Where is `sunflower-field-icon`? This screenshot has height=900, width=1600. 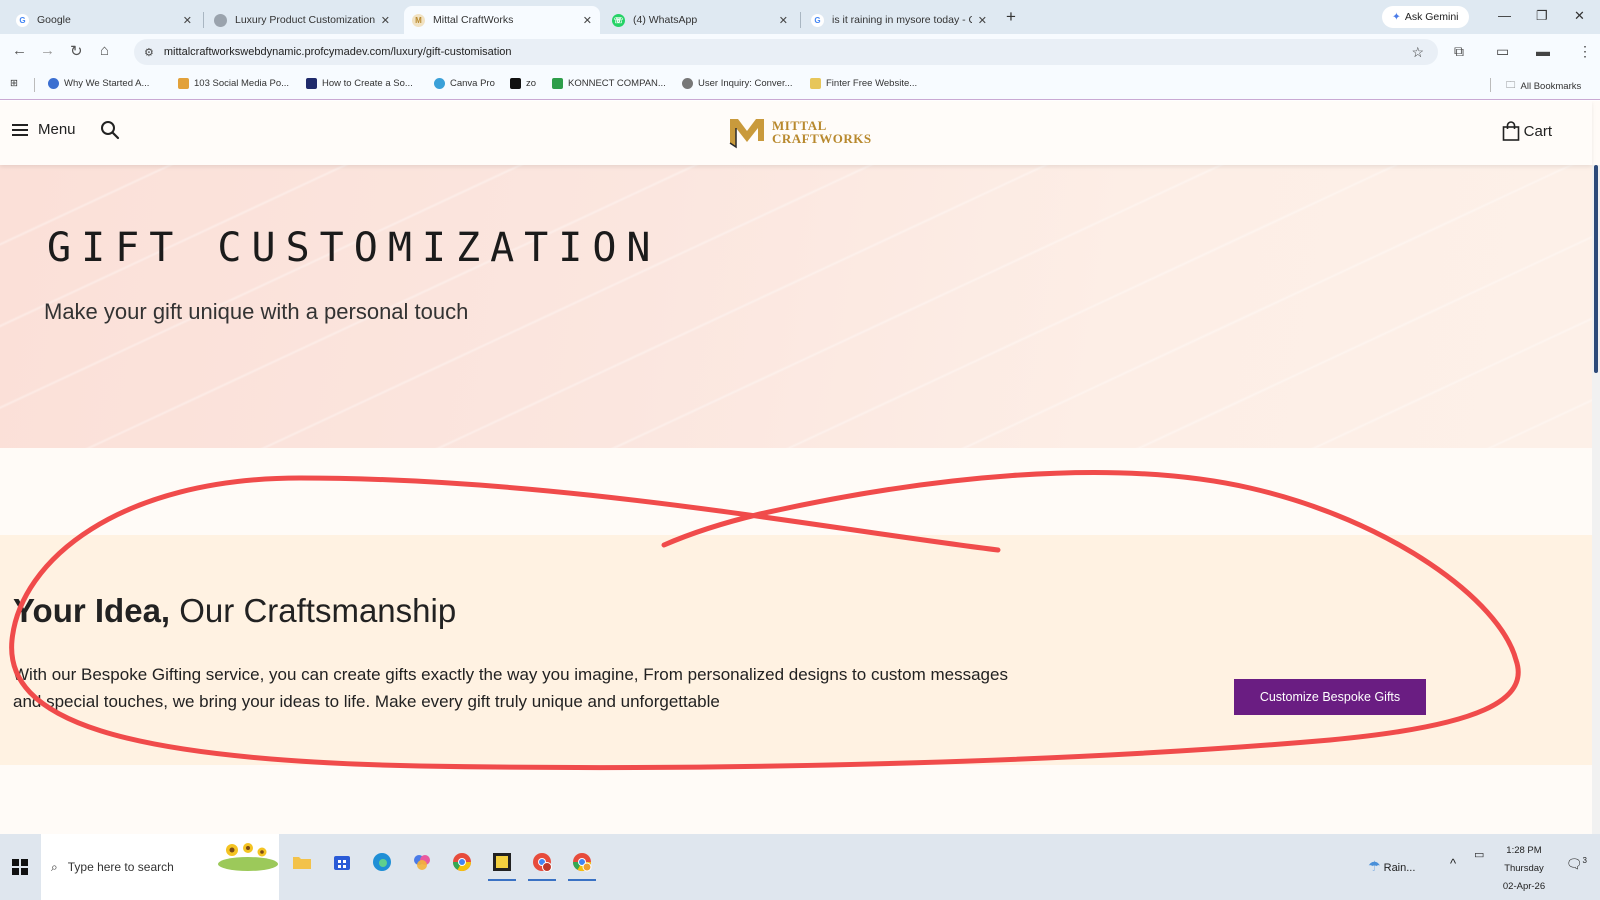 sunflower-field-icon is located at coordinates (248, 857).